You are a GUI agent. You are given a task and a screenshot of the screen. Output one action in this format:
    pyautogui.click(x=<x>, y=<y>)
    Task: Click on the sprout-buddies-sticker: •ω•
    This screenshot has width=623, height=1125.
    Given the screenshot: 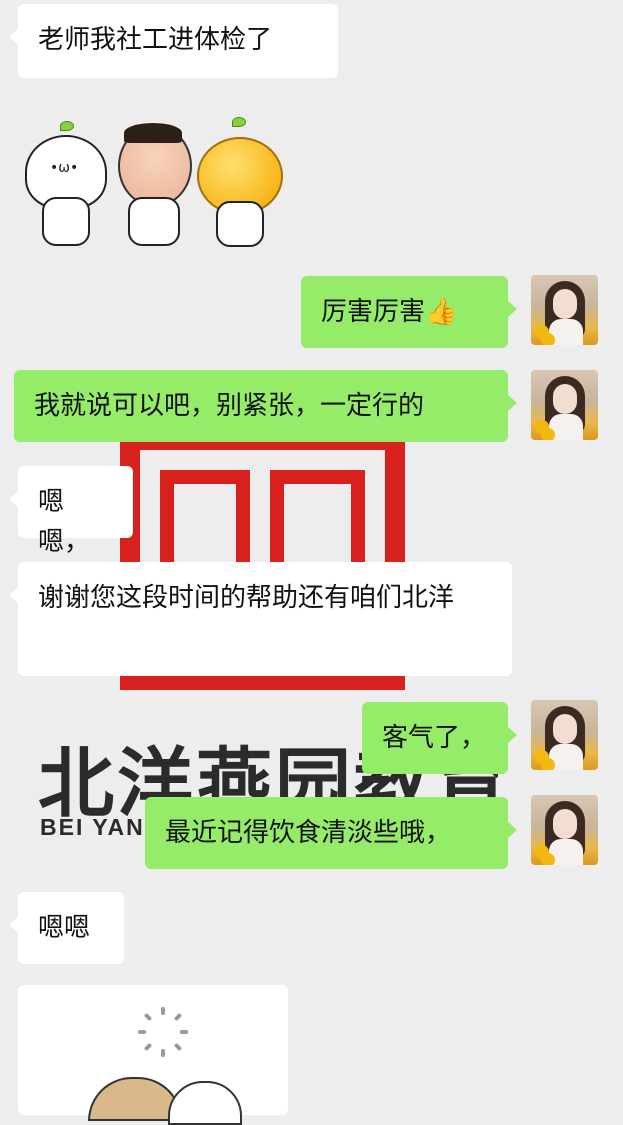 What is the action you would take?
    pyautogui.click(x=155, y=182)
    